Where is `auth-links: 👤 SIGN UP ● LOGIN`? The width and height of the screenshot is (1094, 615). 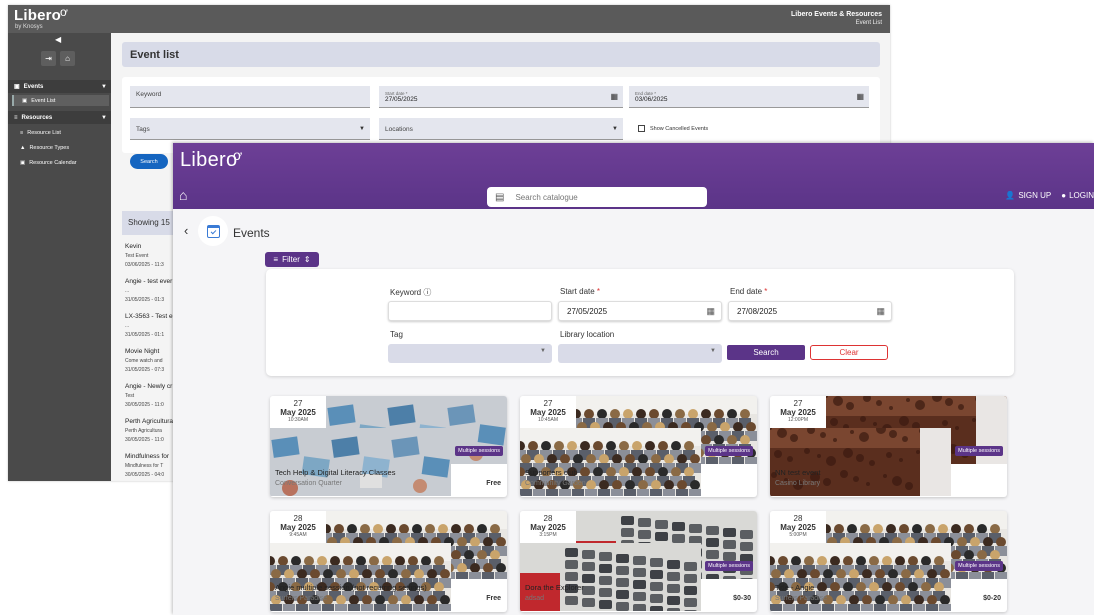
auth-links: 👤 SIGN UP ● LOGIN is located at coordinates (1049, 195).